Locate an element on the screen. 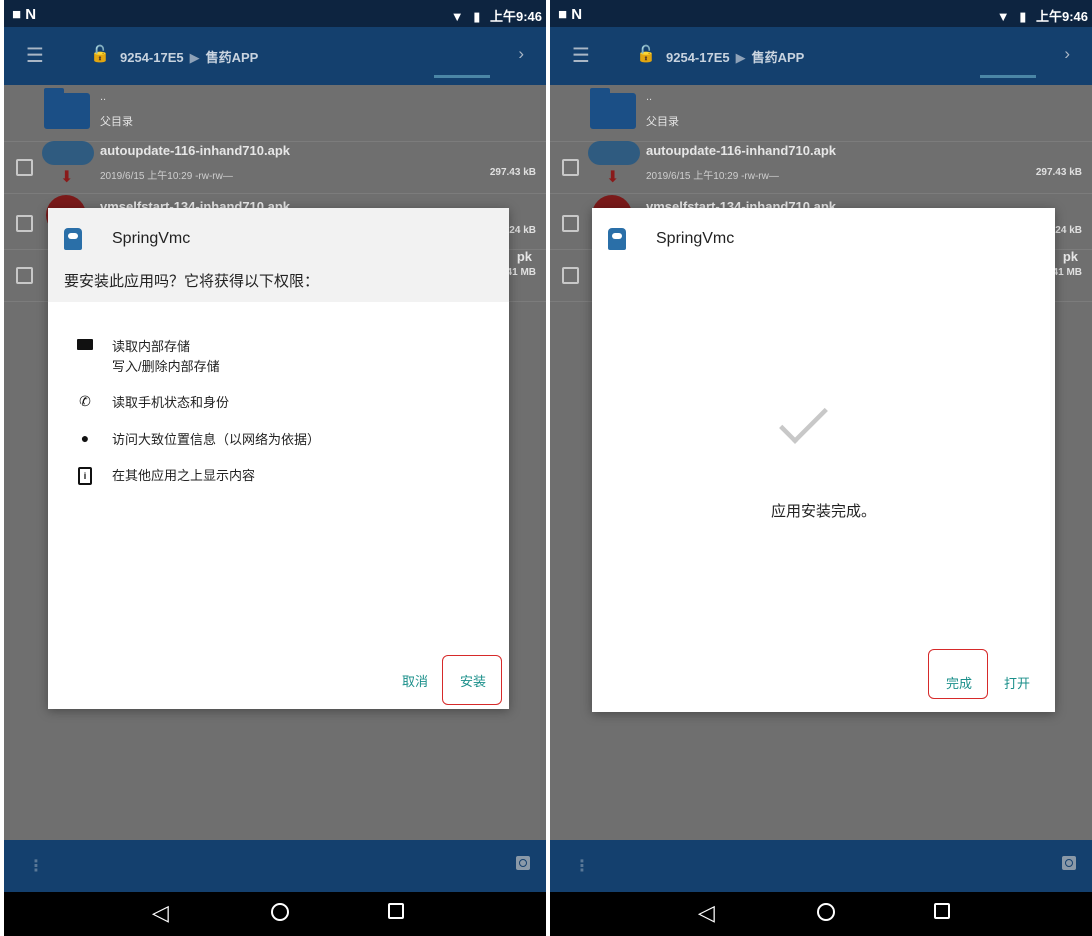 This screenshot has width=1092, height=936. checkmark-icon is located at coordinates (803, 419).